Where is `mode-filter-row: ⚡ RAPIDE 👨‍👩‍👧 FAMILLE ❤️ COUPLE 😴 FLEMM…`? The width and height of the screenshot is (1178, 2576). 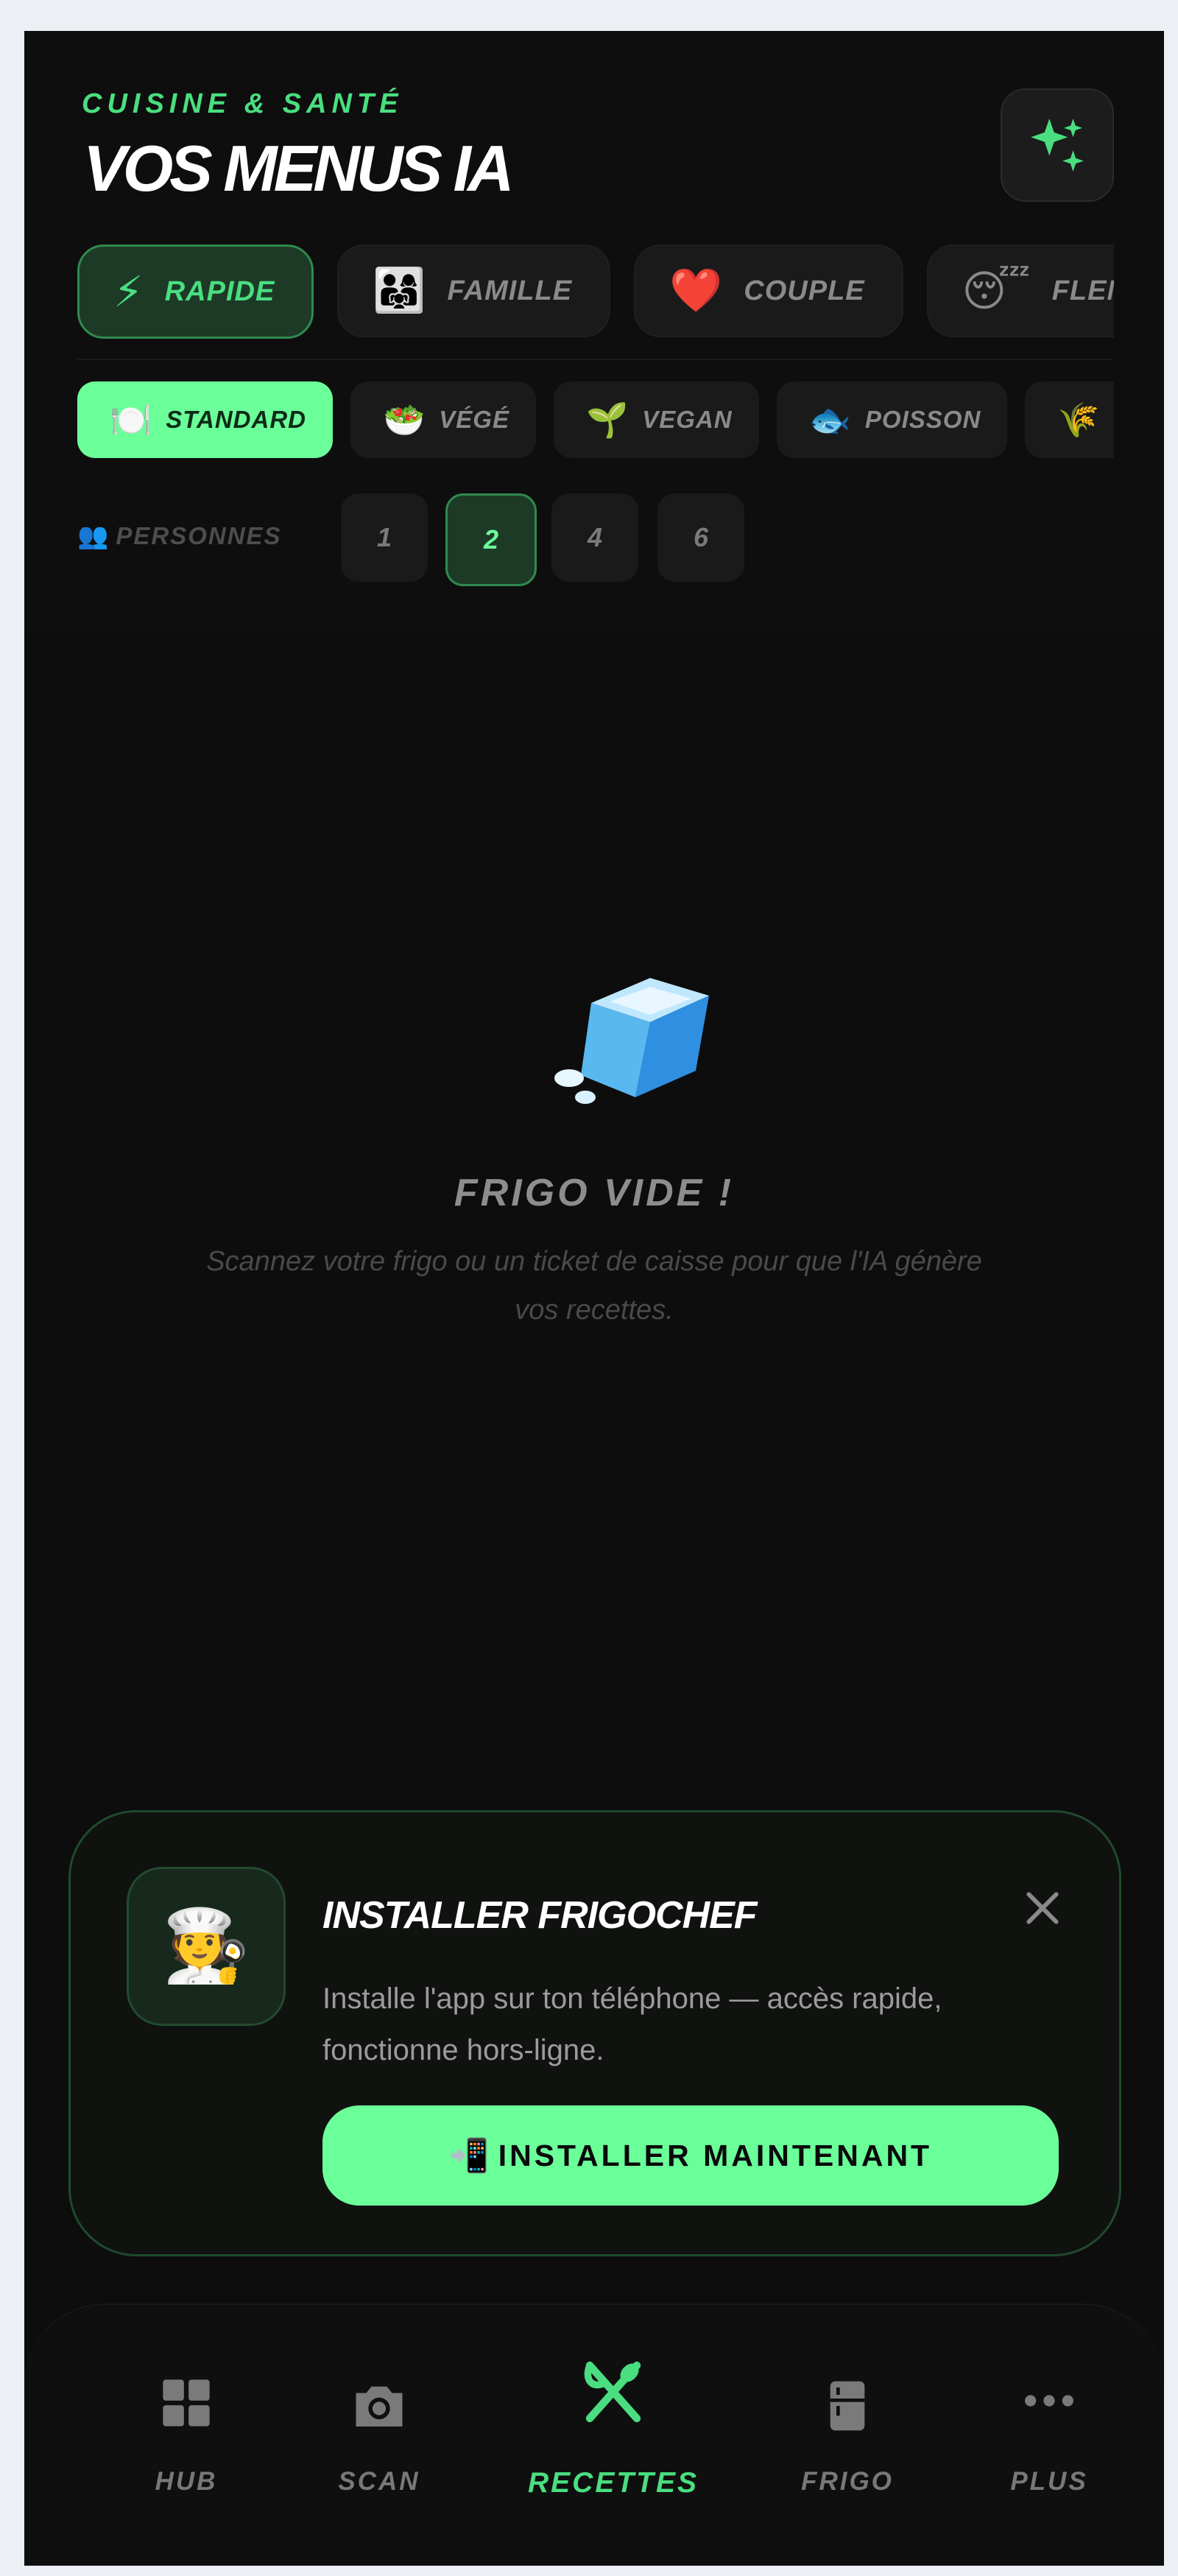
mode-filter-row: ⚡ RAPIDE 👨‍👩‍👧 FAMILLE ❤️ COUPLE 😴 FLEMM… is located at coordinates (569, 292).